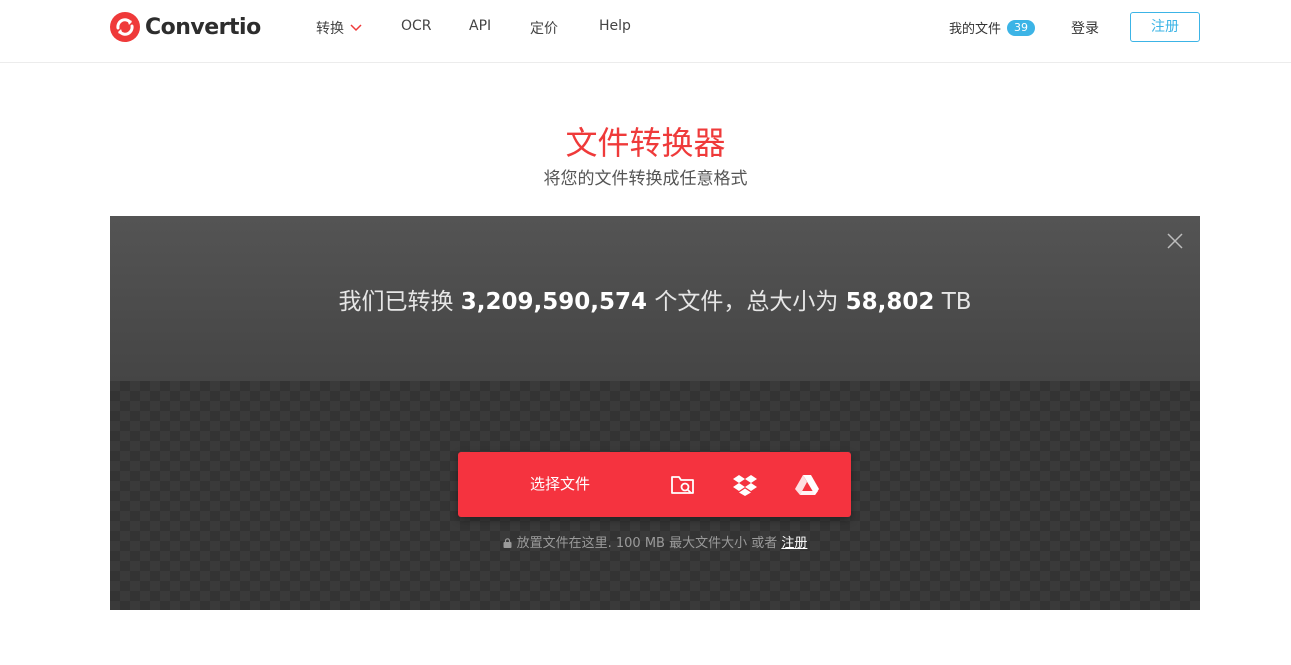 The height and width of the screenshot is (665, 1291). Describe the element at coordinates (480, 26) in the screenshot. I see `nav-api: API` at that location.